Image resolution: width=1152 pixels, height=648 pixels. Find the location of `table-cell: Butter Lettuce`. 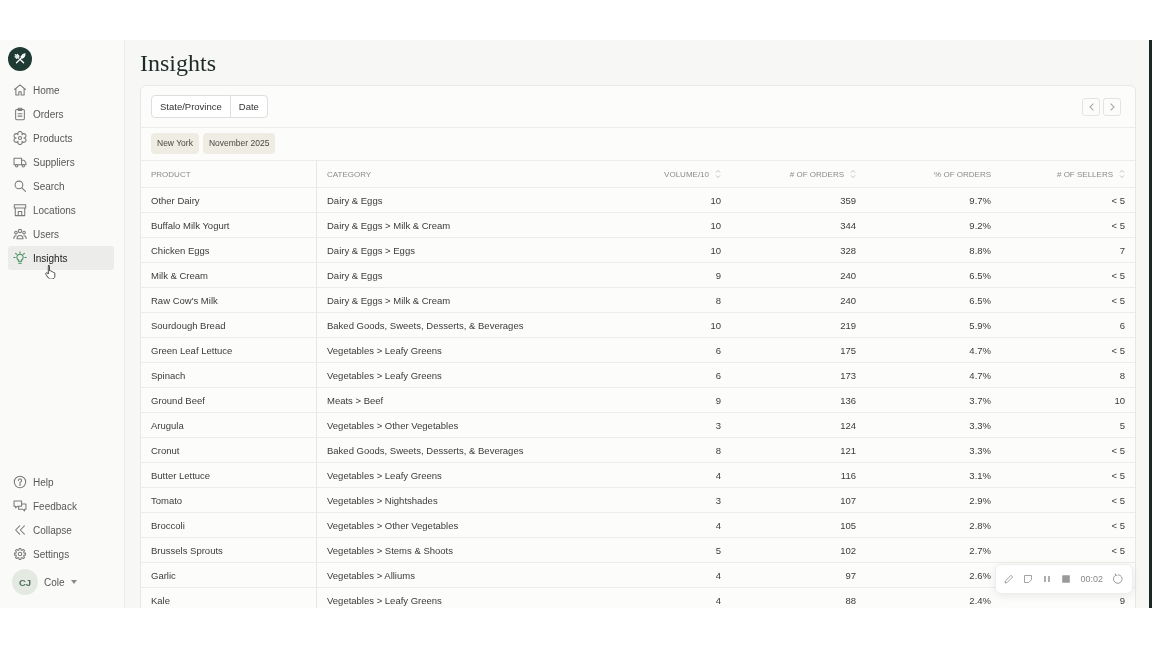

table-cell: Butter Lettuce is located at coordinates (229, 475).